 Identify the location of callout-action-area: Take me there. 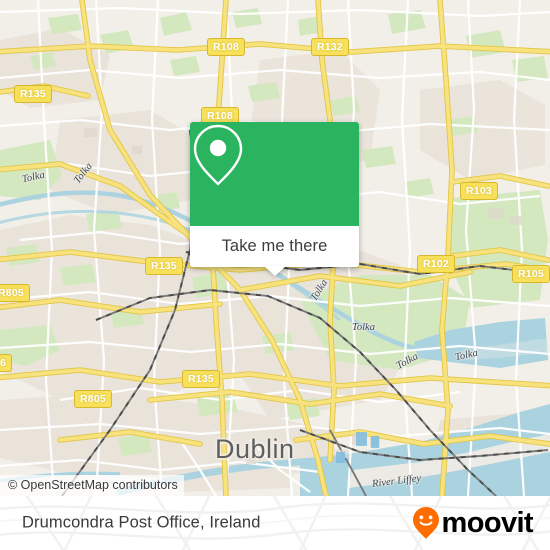
(274, 251).